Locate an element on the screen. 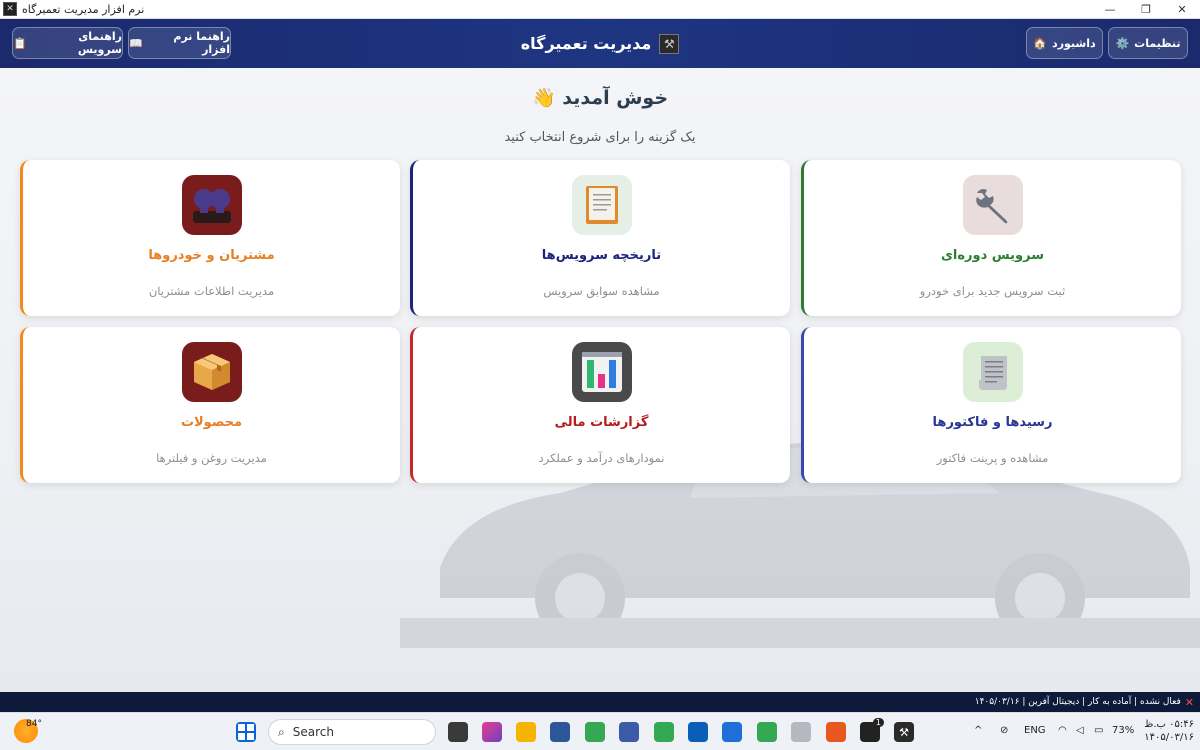 The width and height of the screenshot is (1200, 750). bar-chart-icon is located at coordinates (602, 372).